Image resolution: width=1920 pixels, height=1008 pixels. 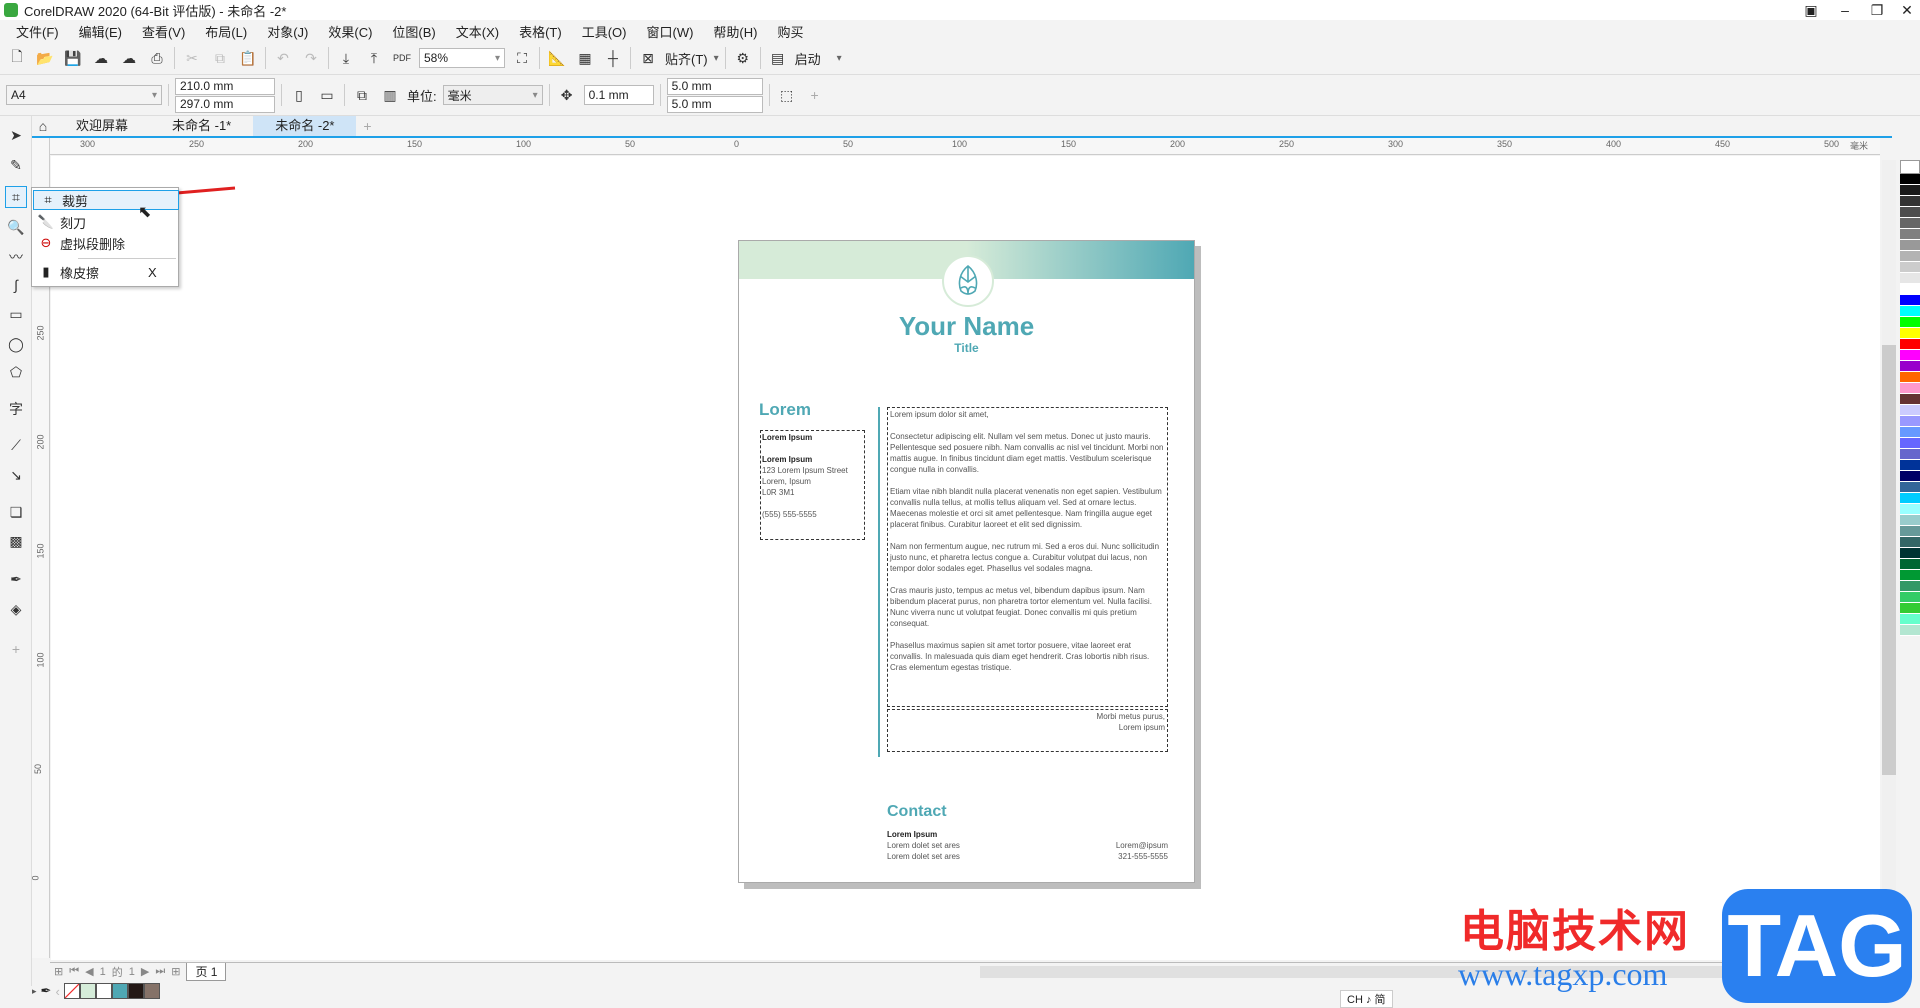 What do you see at coordinates (790, 31) in the screenshot?
I see `menu-item: 购买` at bounding box center [790, 31].